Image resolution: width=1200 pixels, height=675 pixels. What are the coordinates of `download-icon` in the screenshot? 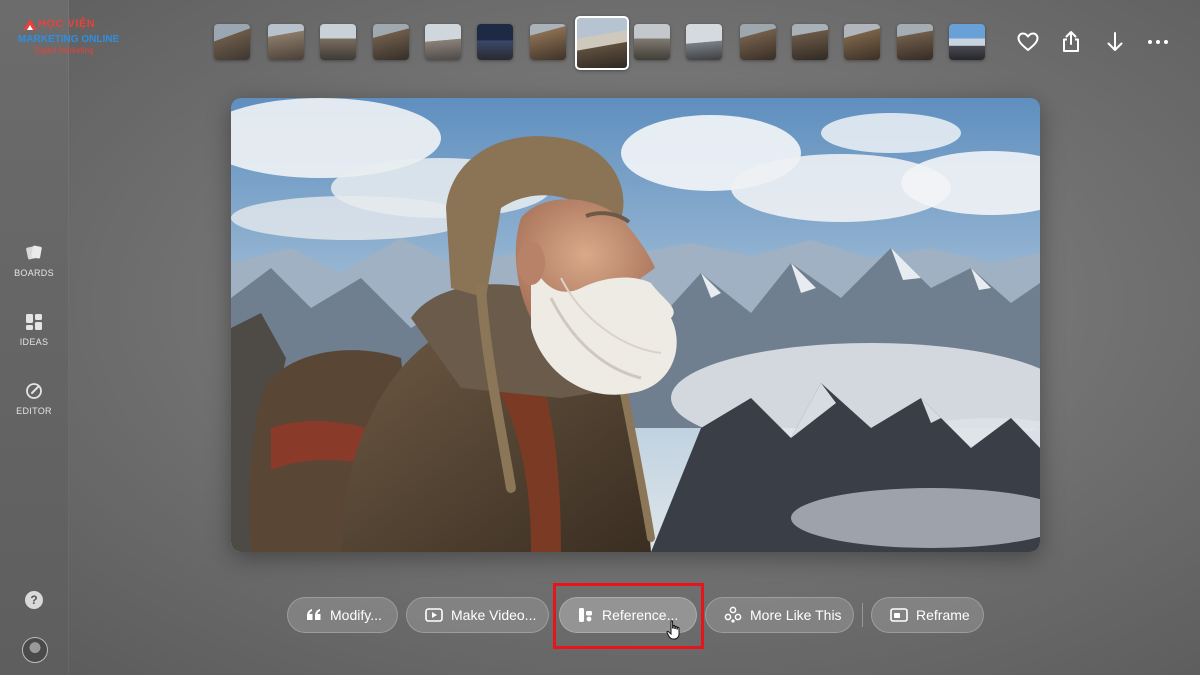 It's located at (1115, 41).